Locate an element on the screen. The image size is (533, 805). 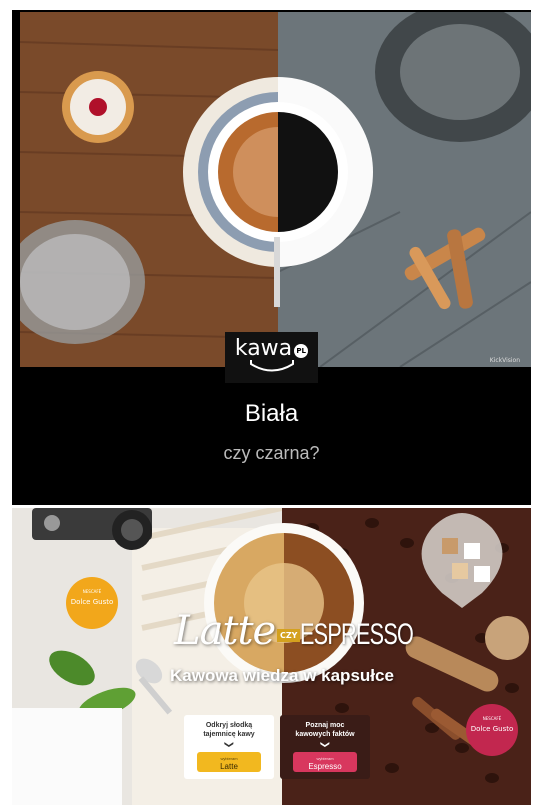
title-espresso: ESPRESSO is located at coordinates (357, 634).